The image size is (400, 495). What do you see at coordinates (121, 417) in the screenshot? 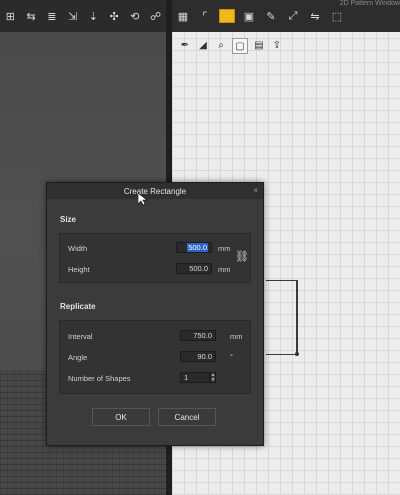
I see `ok-button: OK` at bounding box center [121, 417].